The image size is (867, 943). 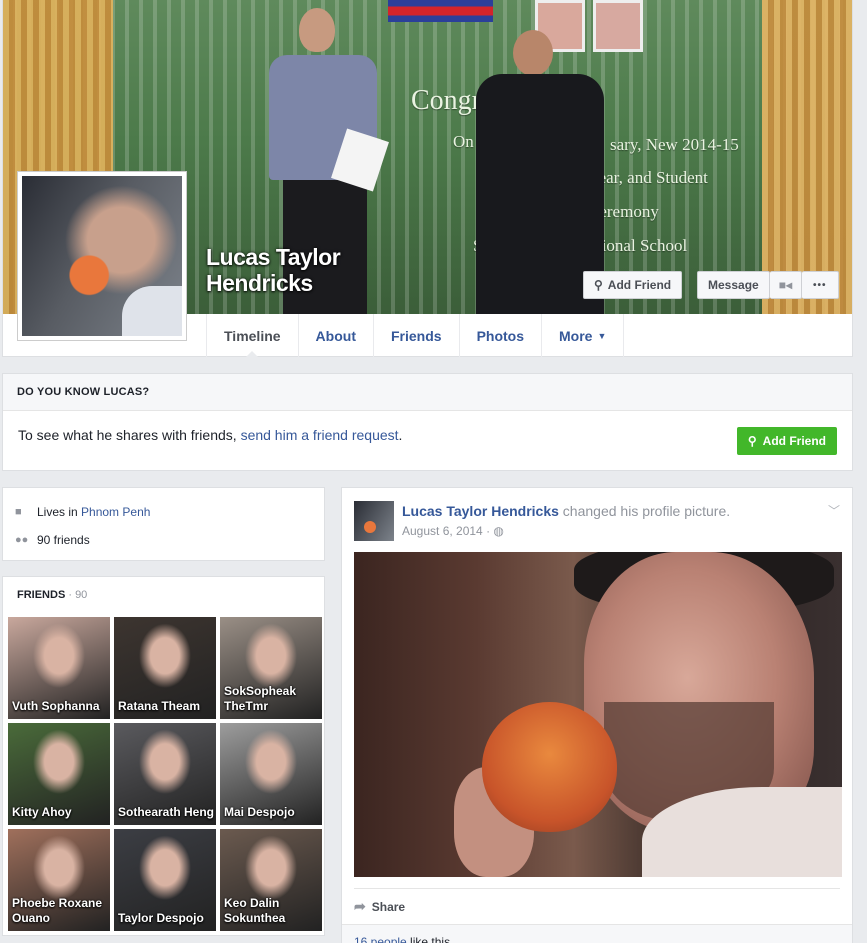 What do you see at coordinates (583, 335) in the screenshot?
I see `tab-more: More ▼` at bounding box center [583, 335].